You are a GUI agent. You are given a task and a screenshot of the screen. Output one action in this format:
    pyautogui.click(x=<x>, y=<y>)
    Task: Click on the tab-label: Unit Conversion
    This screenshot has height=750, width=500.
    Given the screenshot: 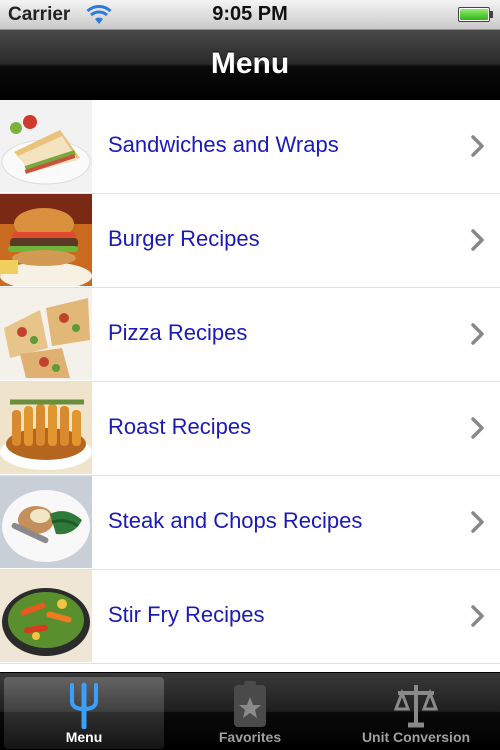 What is the action you would take?
    pyautogui.click(x=416, y=737)
    